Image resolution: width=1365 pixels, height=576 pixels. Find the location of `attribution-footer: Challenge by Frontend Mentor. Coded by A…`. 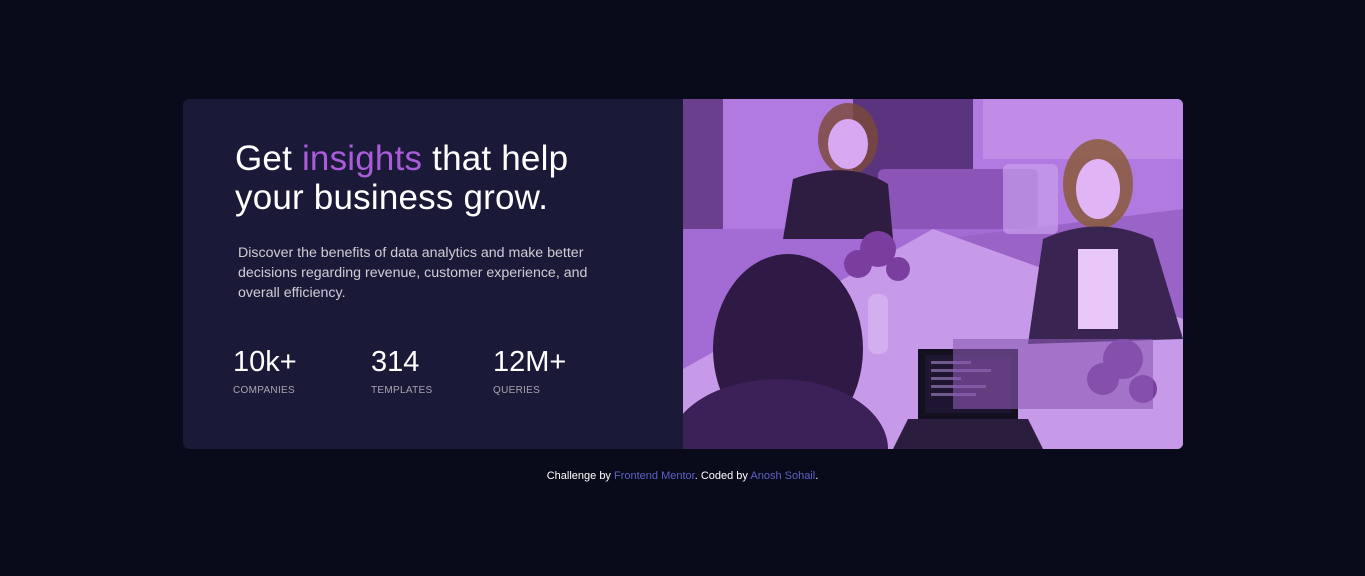

attribution-footer: Challenge by Frontend Mentor. Coded by A… is located at coordinates (682, 476).